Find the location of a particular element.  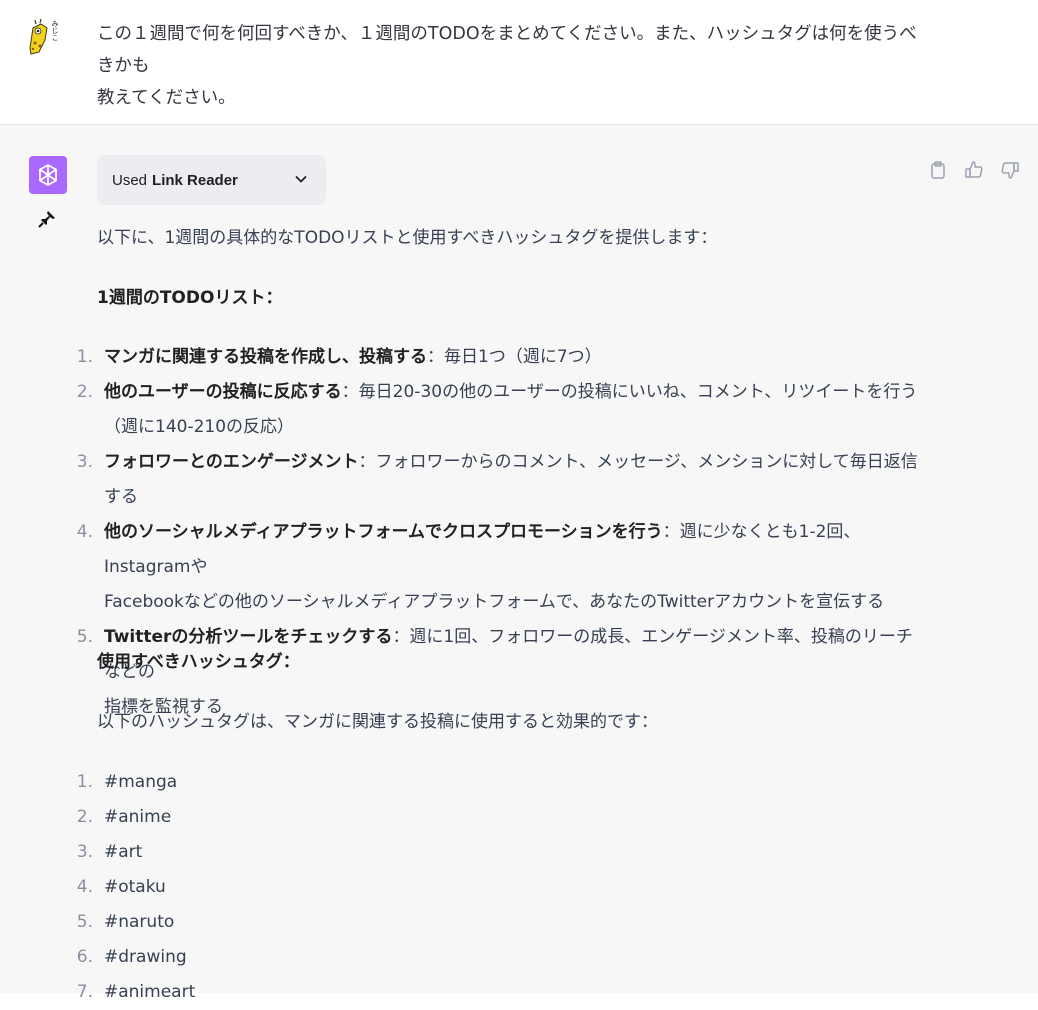

avatar-handwritten-text: みじこ is located at coordinates (55, 30).